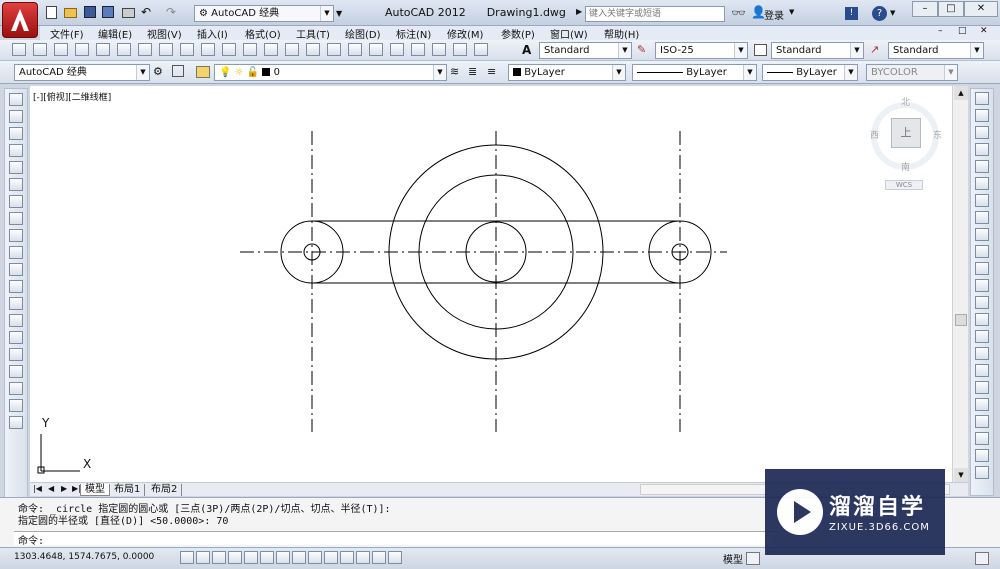 The height and width of the screenshot is (569, 1000). What do you see at coordinates (904, 185) in the screenshot?
I see `wcs-menu: WCS` at bounding box center [904, 185].